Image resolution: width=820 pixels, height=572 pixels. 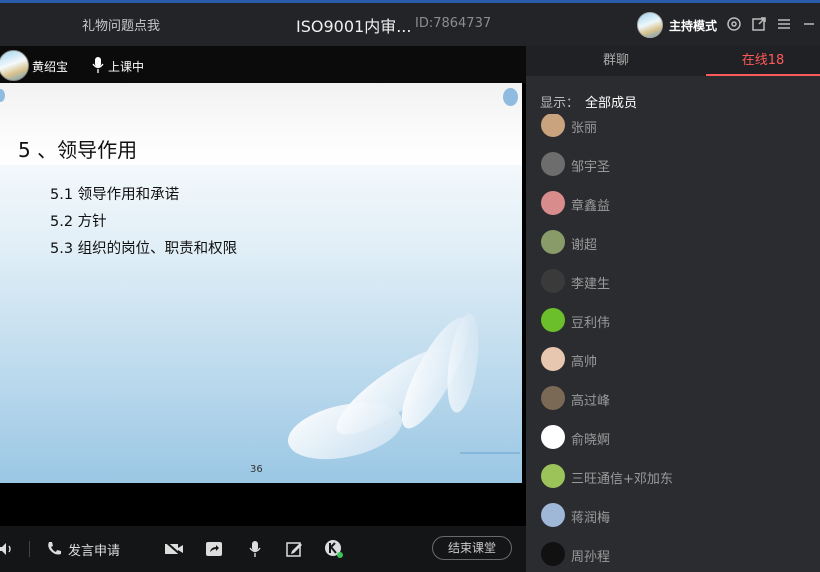 What do you see at coordinates (673, 436) in the screenshot?
I see `list-item: 俞晓婀` at bounding box center [673, 436].